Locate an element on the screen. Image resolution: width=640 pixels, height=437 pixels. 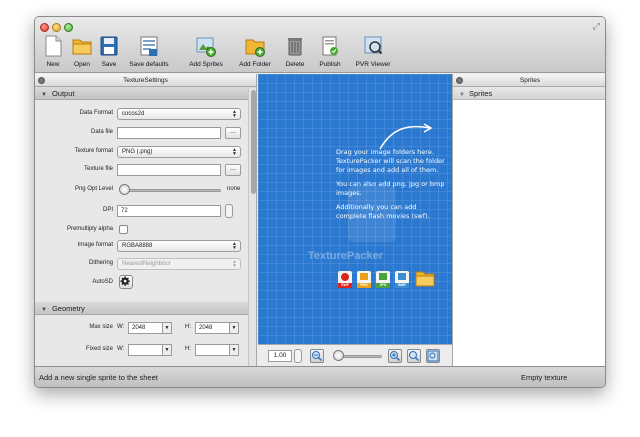
add-sprites-button: Add Sprites is located at coordinates (206, 53).